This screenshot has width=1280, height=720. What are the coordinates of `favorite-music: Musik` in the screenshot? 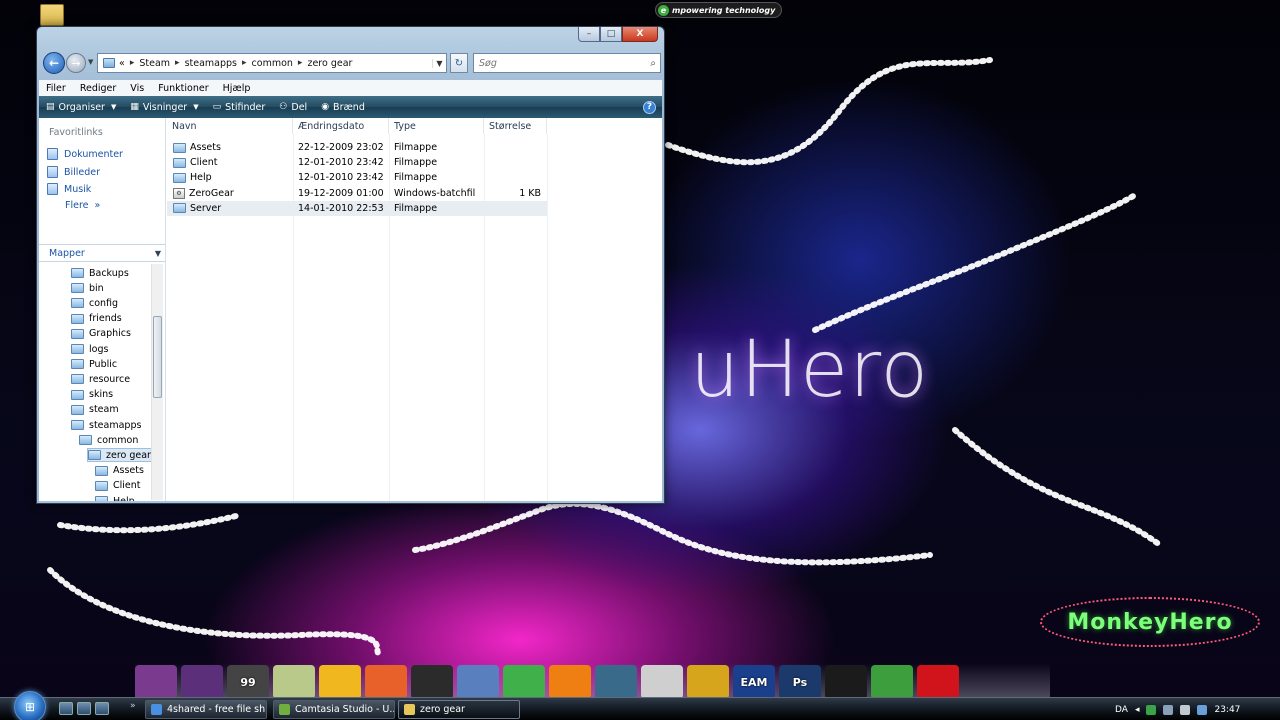 It's located at (69, 189).